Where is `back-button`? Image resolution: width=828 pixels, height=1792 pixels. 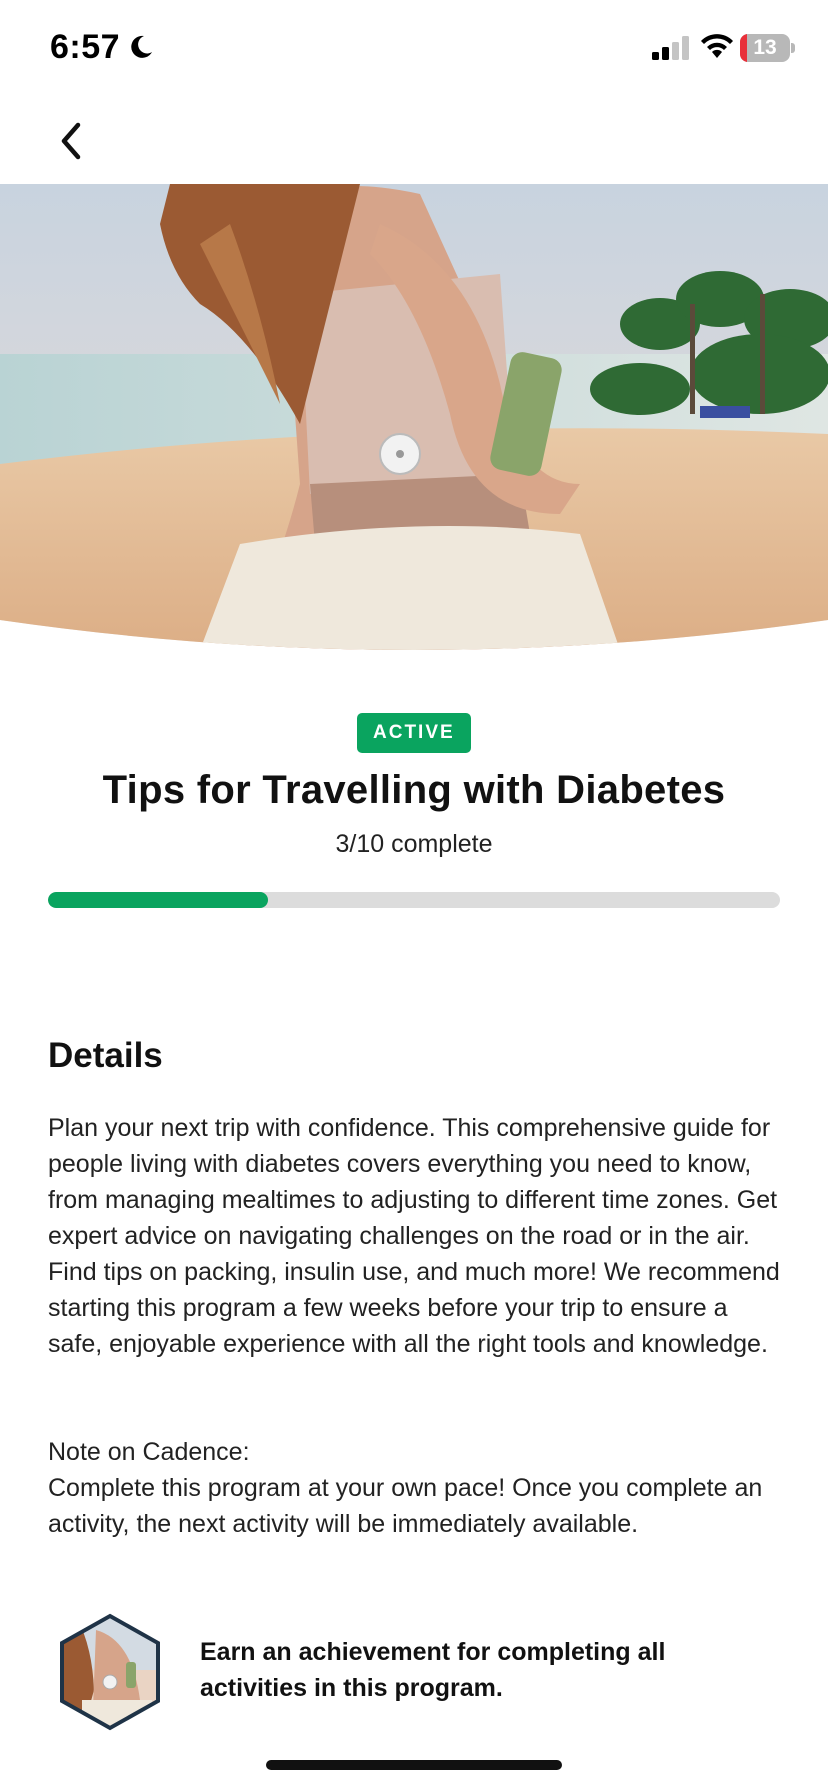 back-button is located at coordinates (71, 141).